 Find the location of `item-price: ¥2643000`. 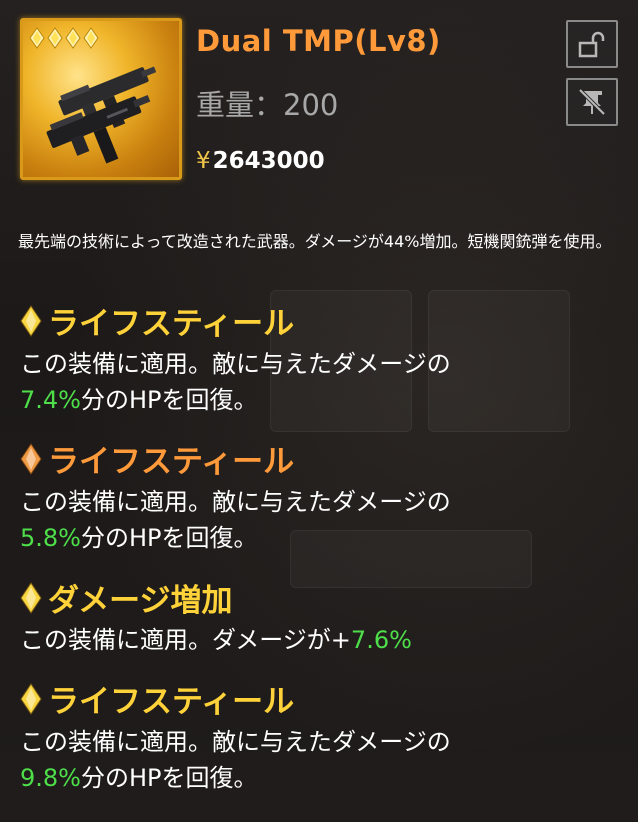

item-price: ¥2643000 is located at coordinates (260, 161).